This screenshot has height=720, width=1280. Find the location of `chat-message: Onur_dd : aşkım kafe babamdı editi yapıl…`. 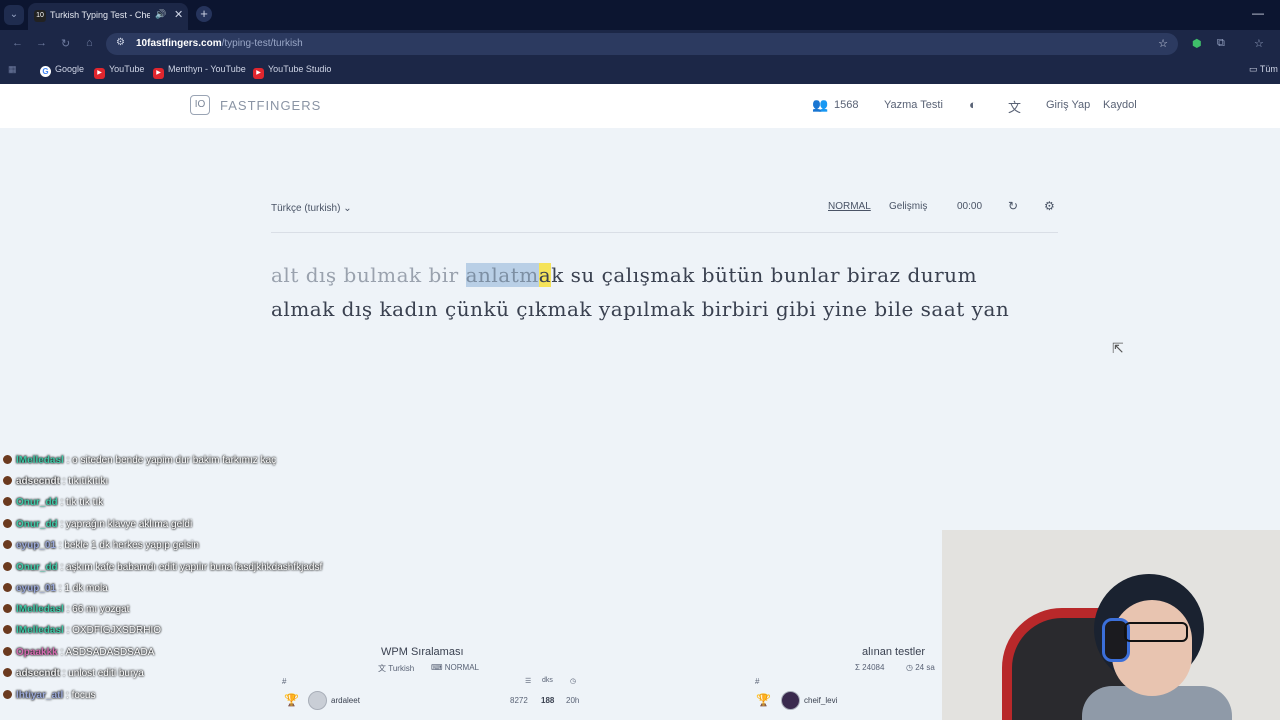

chat-message: Onur_dd : aşkım kafe babamdı editi yapıl… is located at coordinates (163, 567).